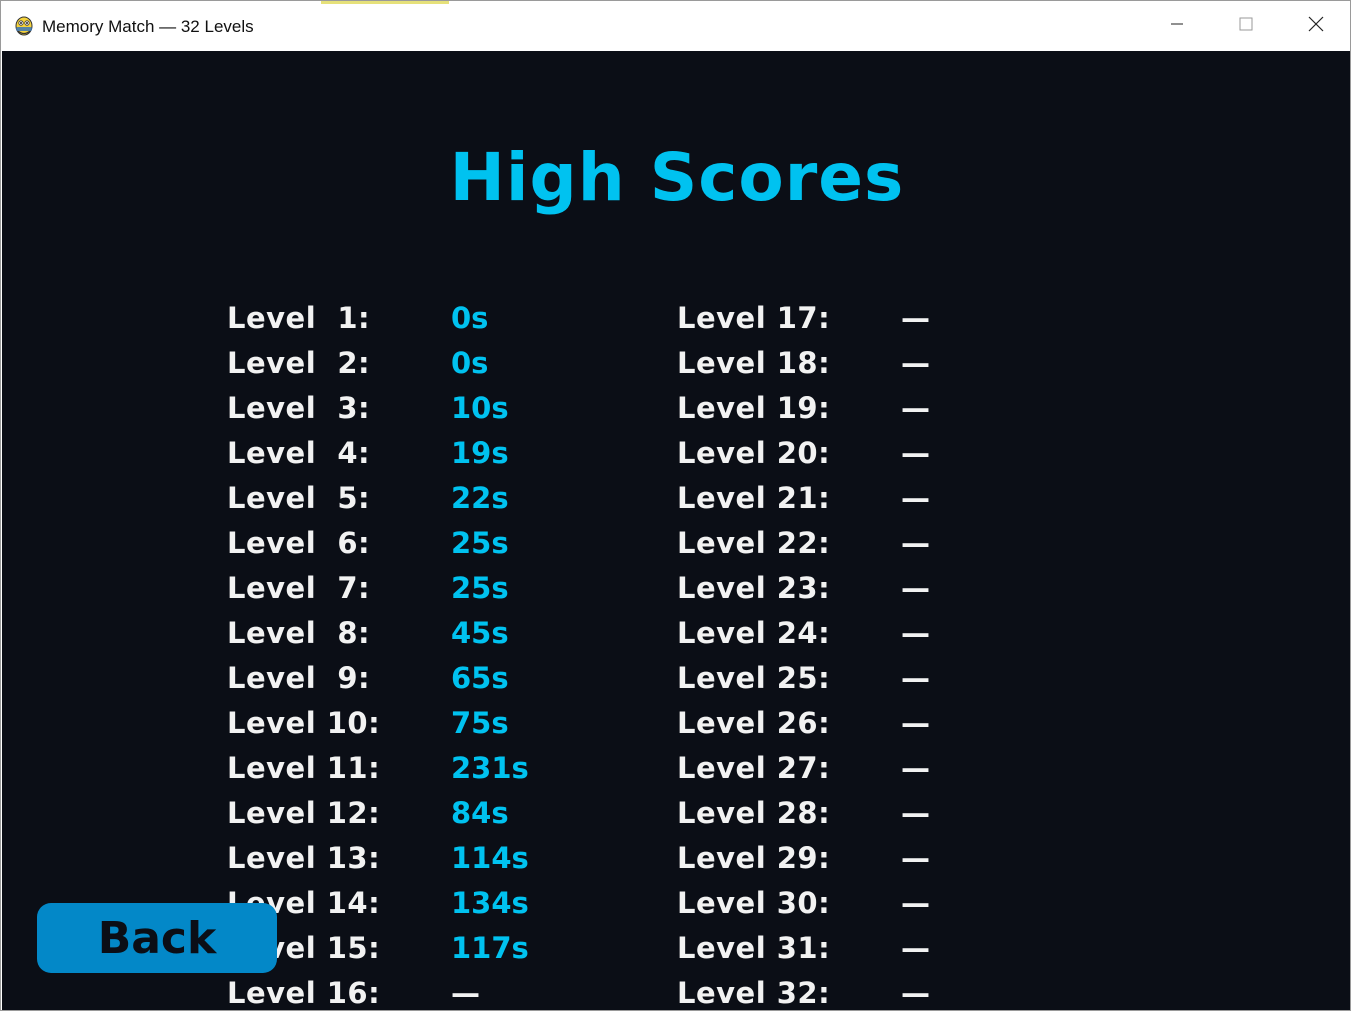 This screenshot has height=1011, width=1351. Describe the element at coordinates (387, 458) in the screenshot. I see `score-row: Level 4: 19s` at that location.